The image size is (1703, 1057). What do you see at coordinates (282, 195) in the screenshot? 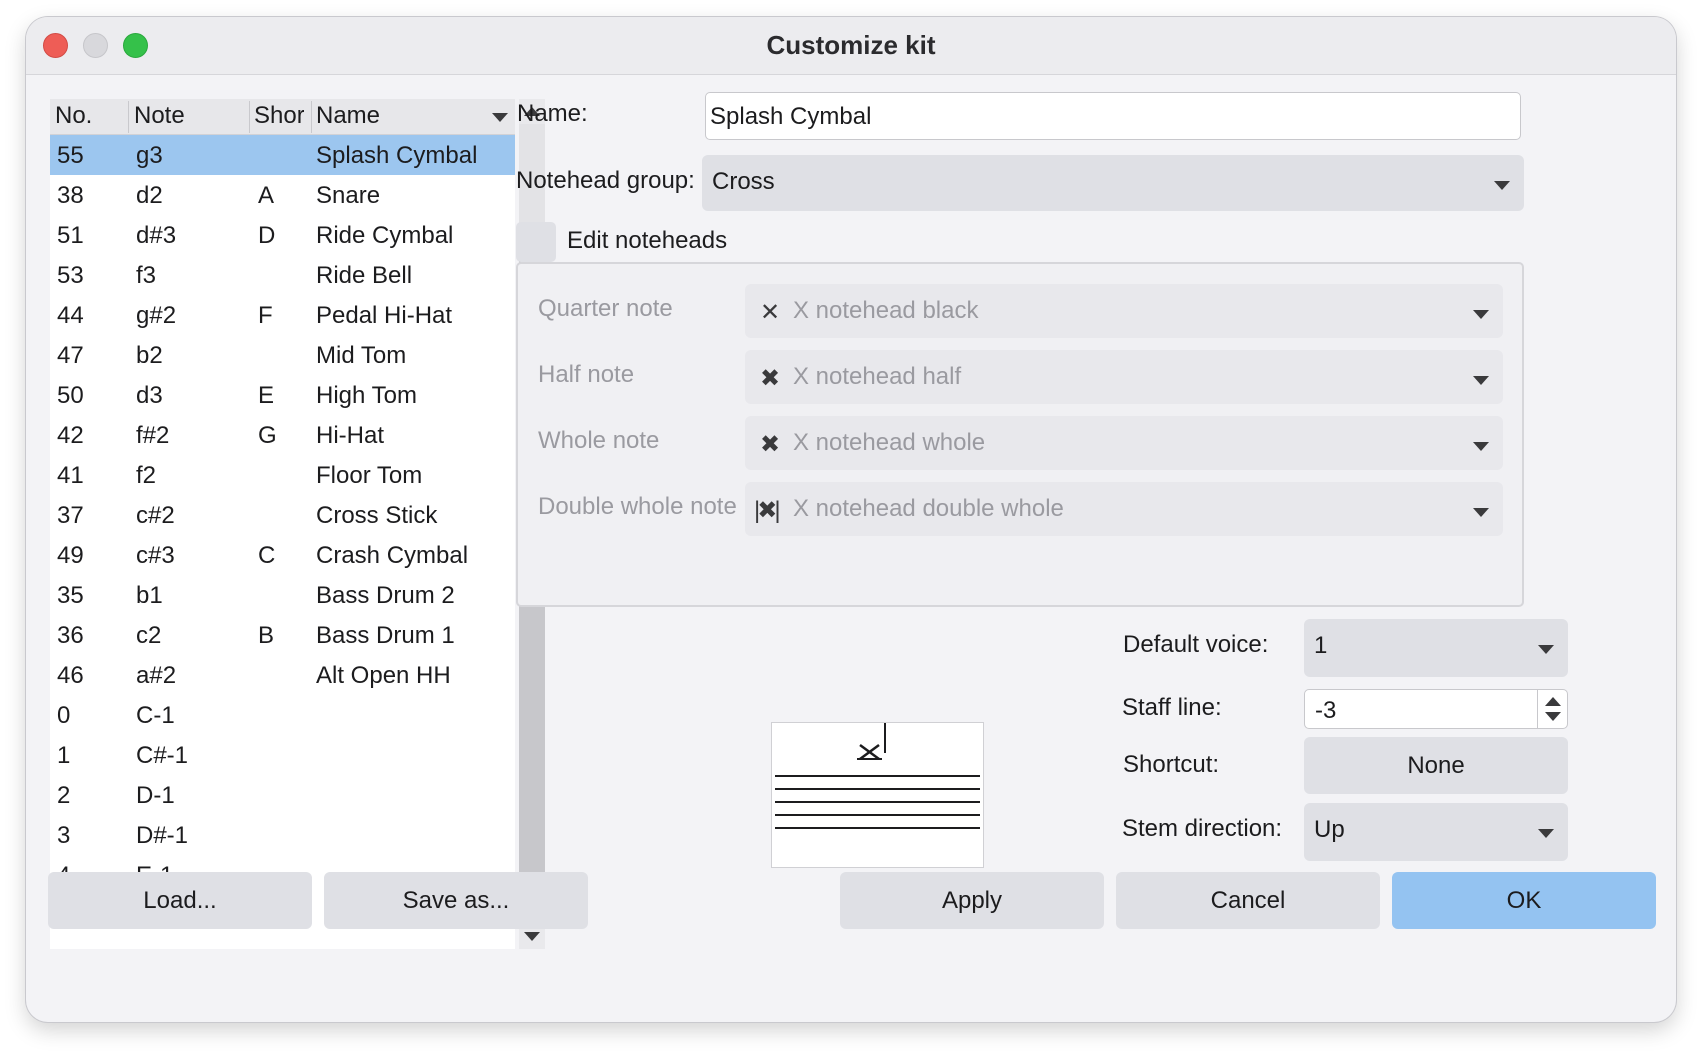
I see `table-row: 38 d2 A Snare` at bounding box center [282, 195].